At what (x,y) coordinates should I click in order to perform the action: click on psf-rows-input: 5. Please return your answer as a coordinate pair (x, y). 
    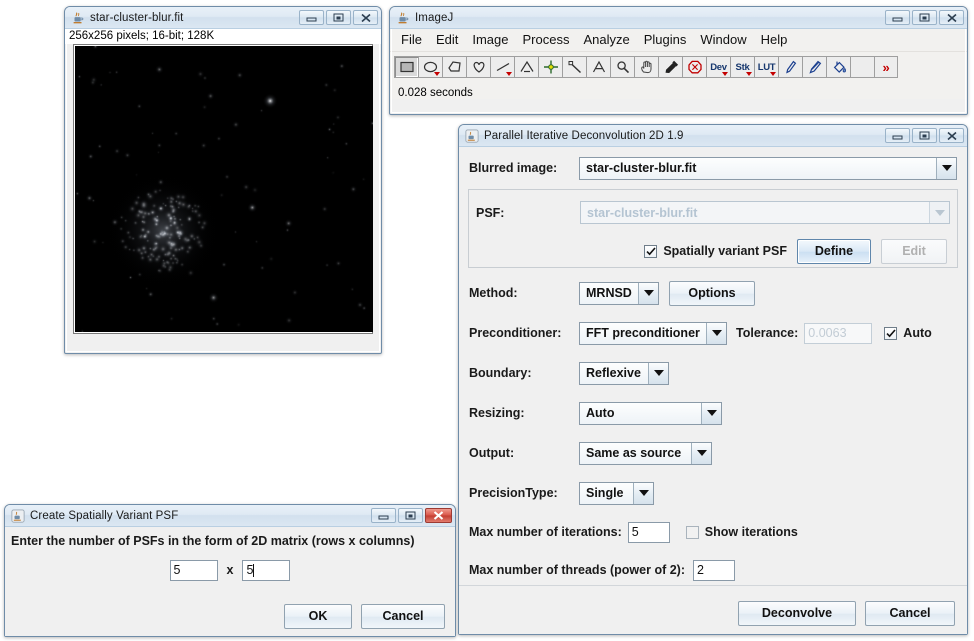
    Looking at the image, I should click on (193, 570).